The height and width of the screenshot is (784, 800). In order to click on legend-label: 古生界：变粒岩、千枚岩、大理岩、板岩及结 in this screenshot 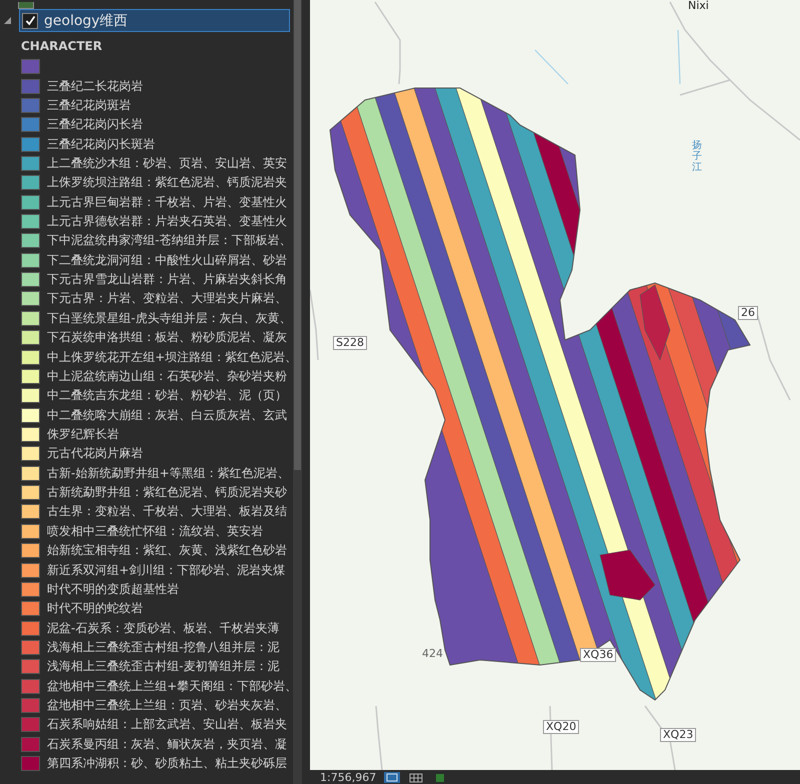, I will do `click(167, 511)`.